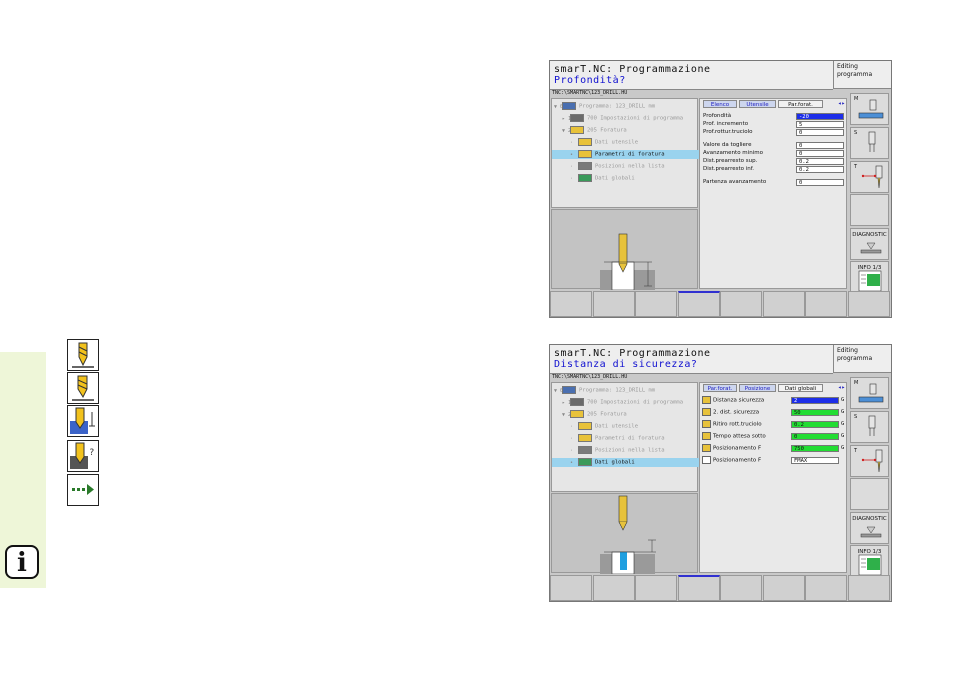  I want to click on field-input: 50, so click(815, 412).